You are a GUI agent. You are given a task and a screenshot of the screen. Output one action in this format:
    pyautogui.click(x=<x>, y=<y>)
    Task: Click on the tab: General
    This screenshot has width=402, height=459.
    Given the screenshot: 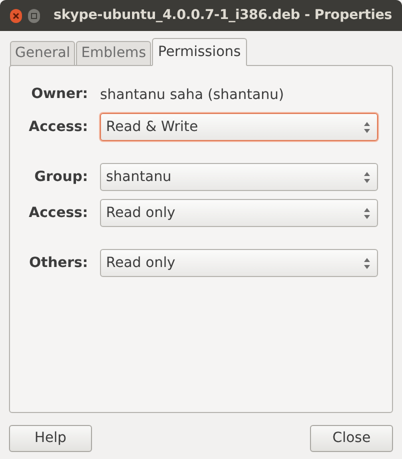 What is the action you would take?
    pyautogui.click(x=43, y=53)
    